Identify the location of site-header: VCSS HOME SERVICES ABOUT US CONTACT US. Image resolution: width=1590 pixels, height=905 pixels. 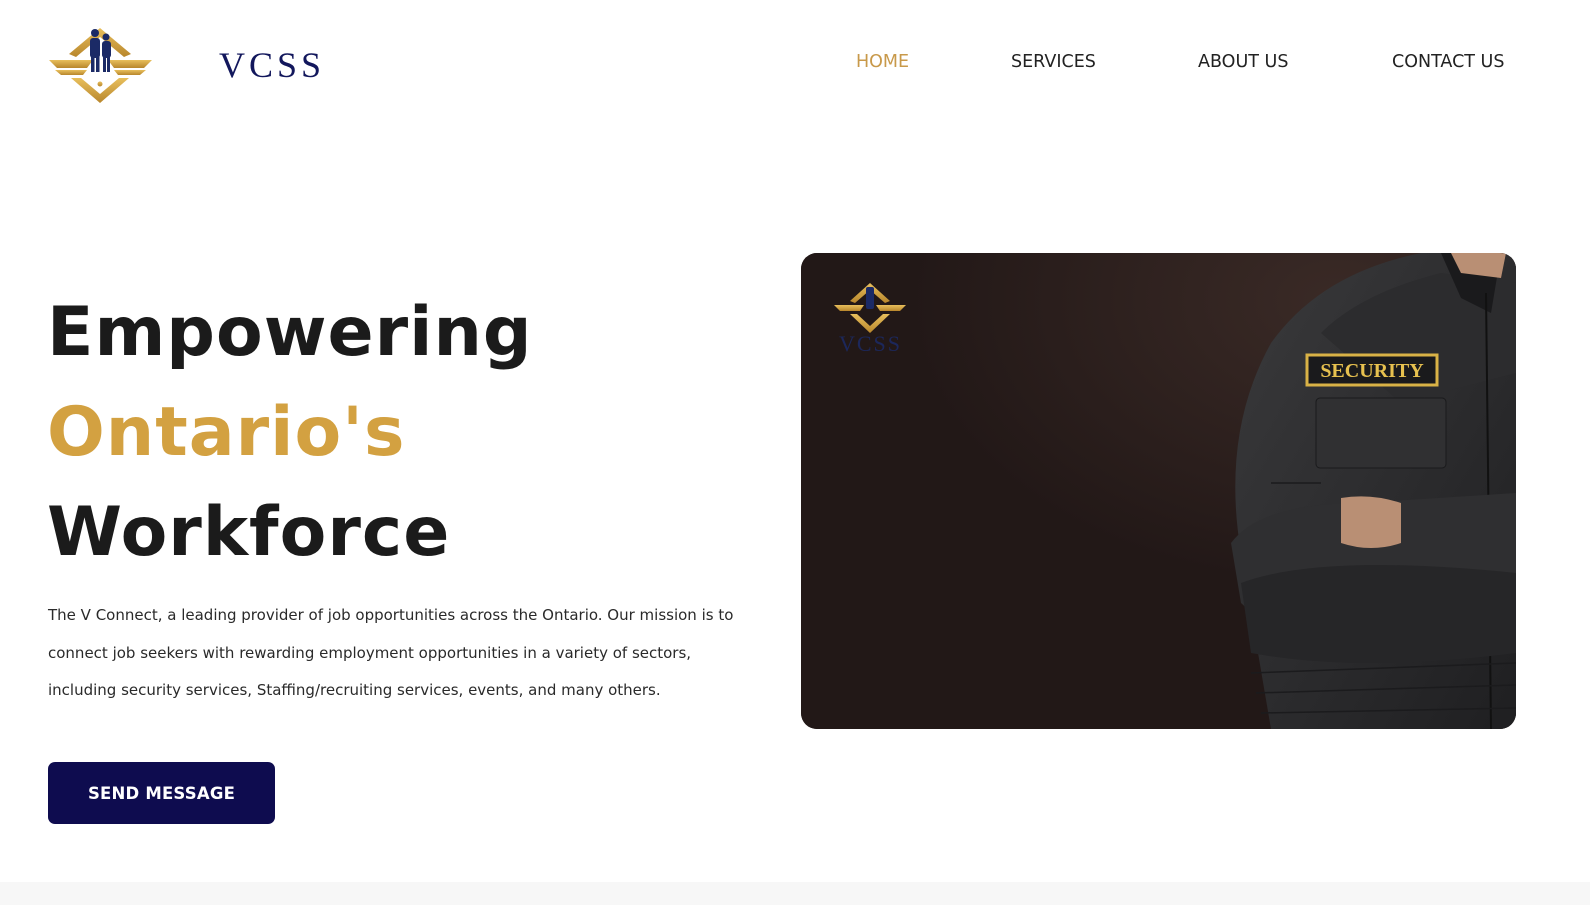
(795, 65).